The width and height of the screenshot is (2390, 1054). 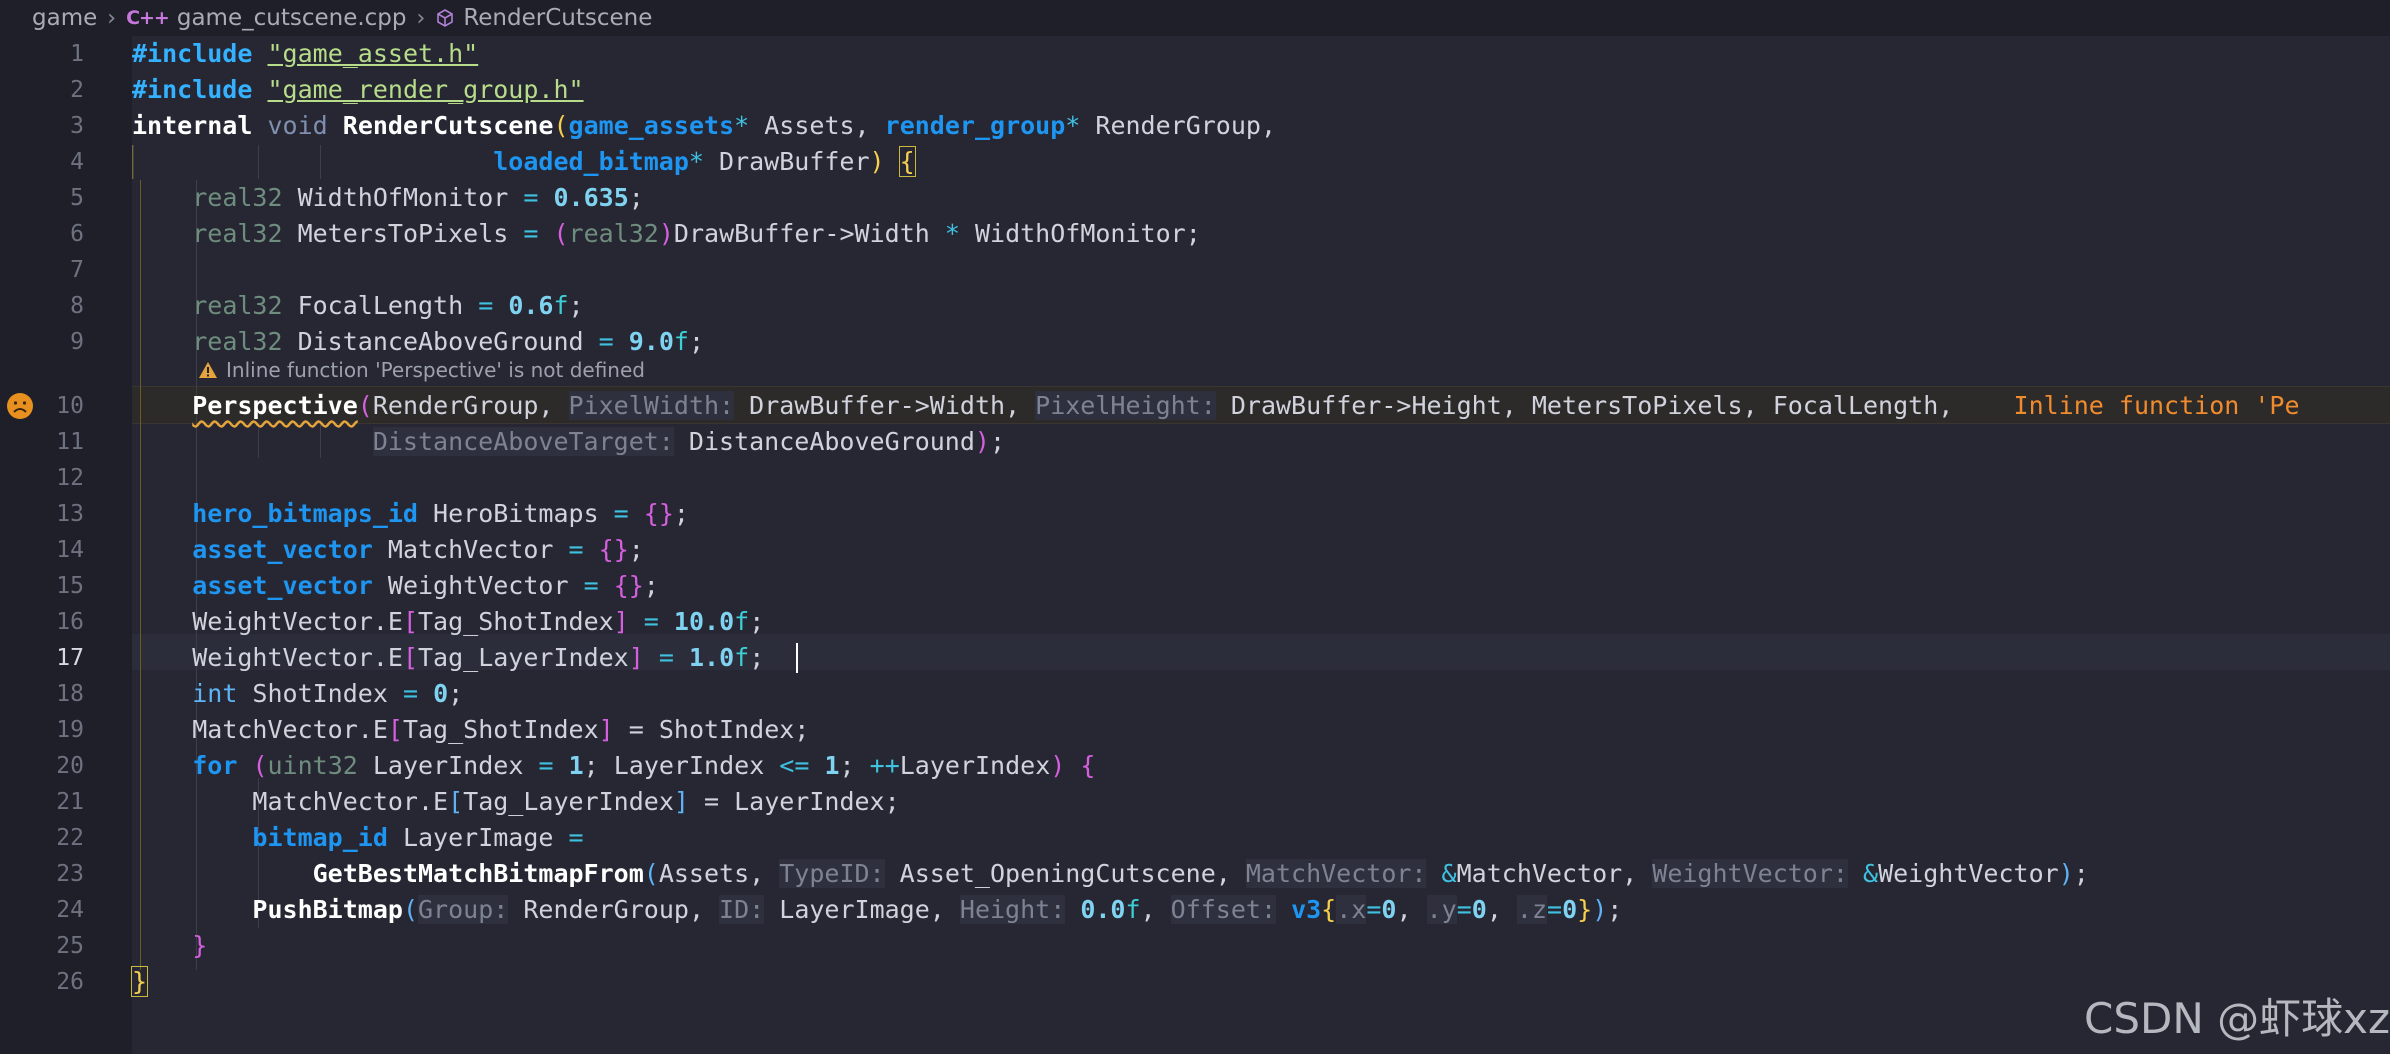 What do you see at coordinates (1195, 586) in the screenshot?
I see `code-line: 15 asset_vector WeightVector = {};` at bounding box center [1195, 586].